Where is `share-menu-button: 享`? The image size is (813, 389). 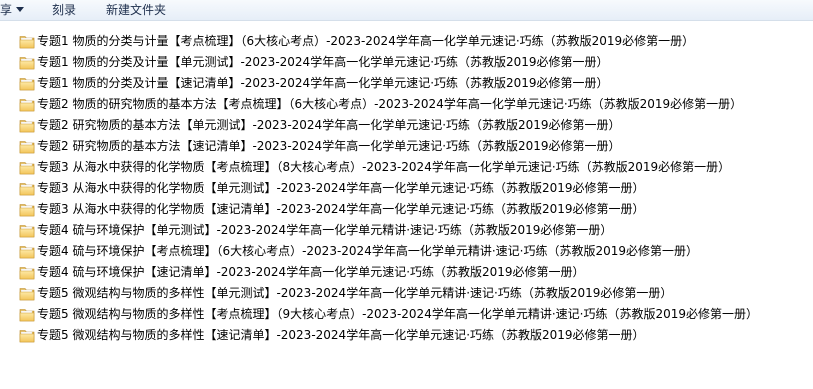 share-menu-button: 享 is located at coordinates (12, 10).